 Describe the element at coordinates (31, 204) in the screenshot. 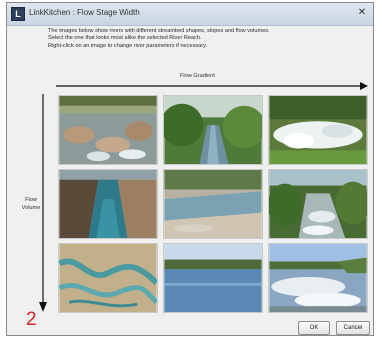

I see `flow-volume-label: Flow Volume` at that location.